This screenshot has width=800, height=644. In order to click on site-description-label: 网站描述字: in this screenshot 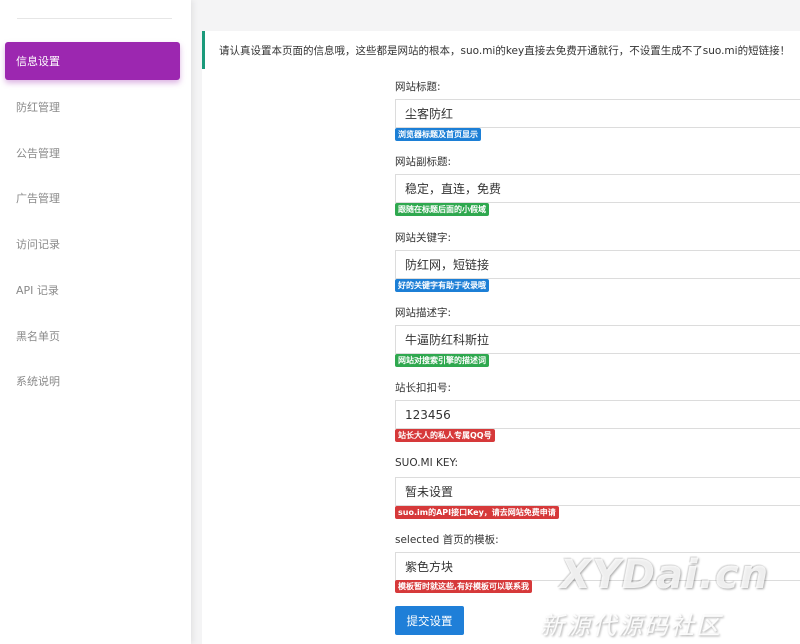, I will do `click(423, 313)`.